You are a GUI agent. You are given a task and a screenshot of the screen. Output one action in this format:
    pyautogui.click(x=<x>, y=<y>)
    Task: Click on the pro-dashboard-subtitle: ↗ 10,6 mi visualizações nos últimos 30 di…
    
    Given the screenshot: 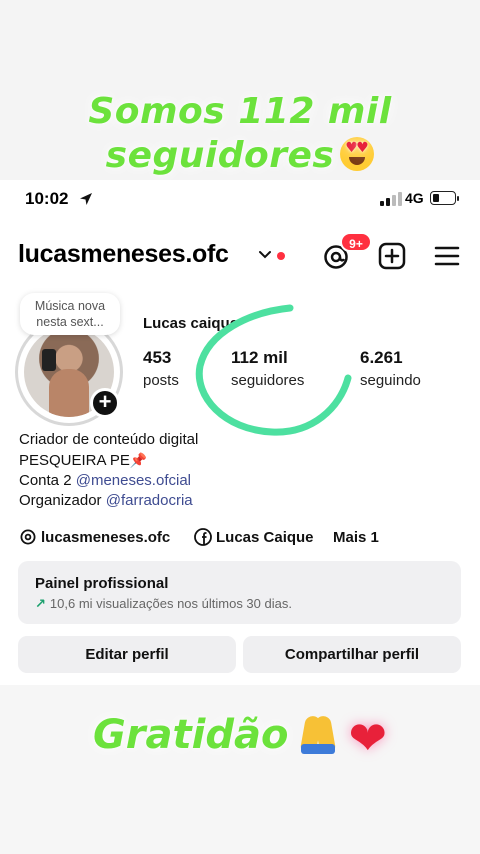 What is the action you would take?
    pyautogui.click(x=163, y=603)
    